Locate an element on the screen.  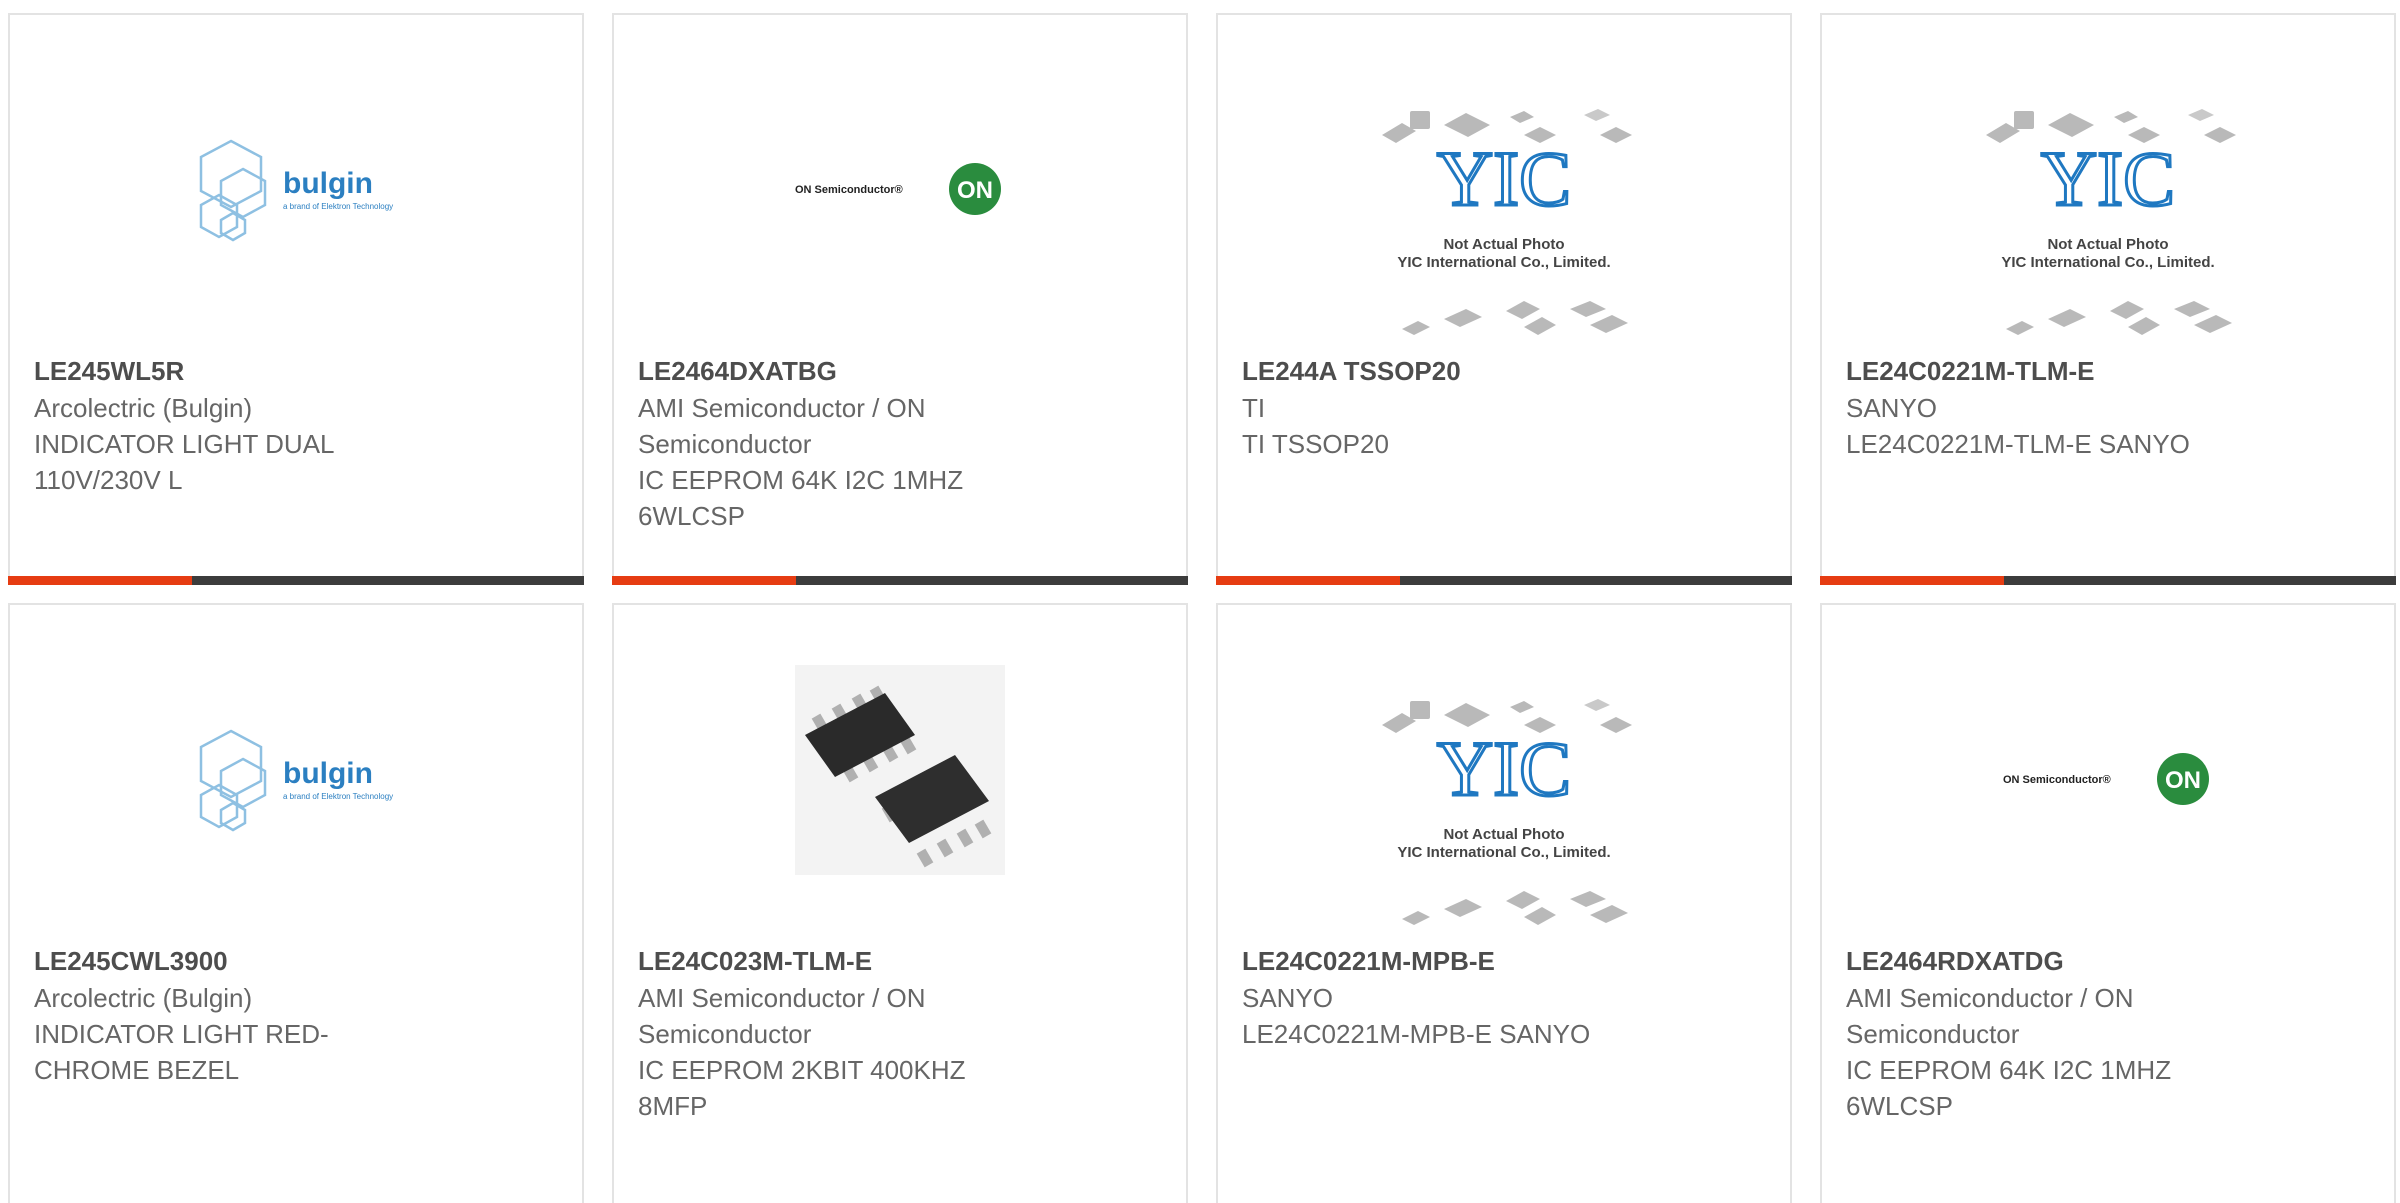
part-number: LE24C0221M-TLM-E is located at coordinates (2056, 371).